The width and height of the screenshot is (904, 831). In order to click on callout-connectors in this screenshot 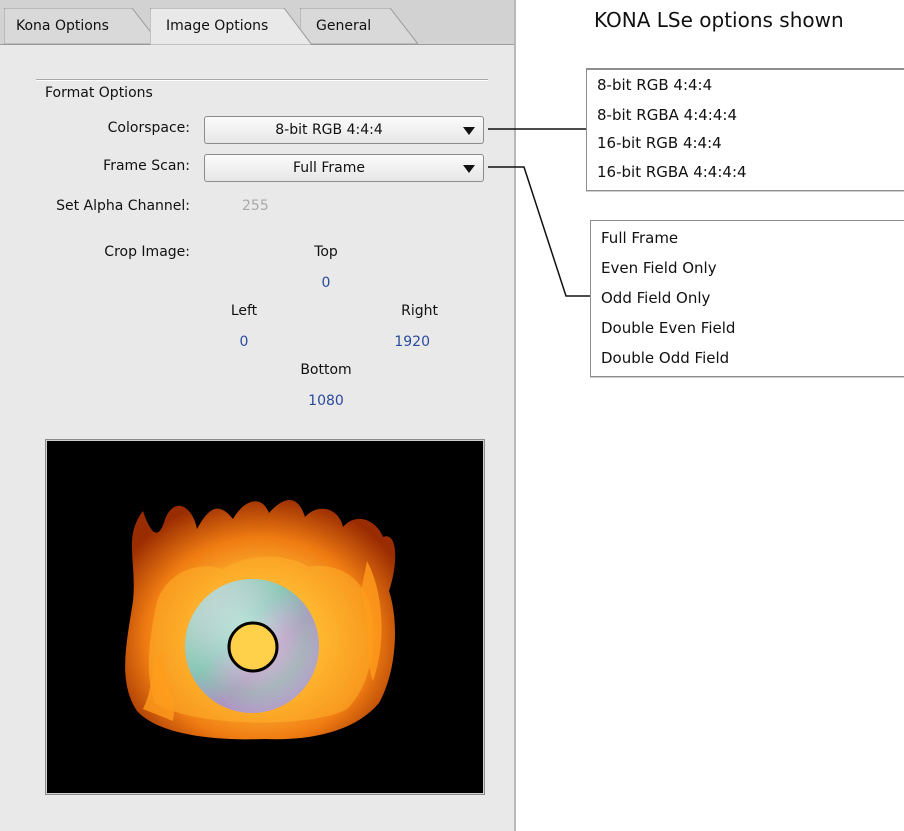, I will do `click(539, 212)`.